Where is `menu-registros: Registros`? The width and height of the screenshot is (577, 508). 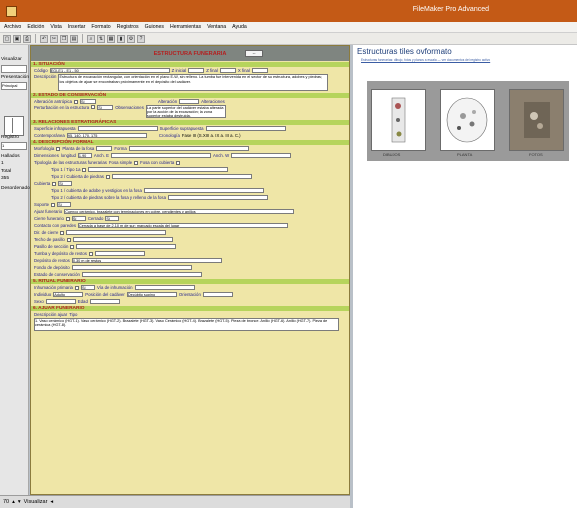
menu-registros: Registros is located at coordinates (128, 27).